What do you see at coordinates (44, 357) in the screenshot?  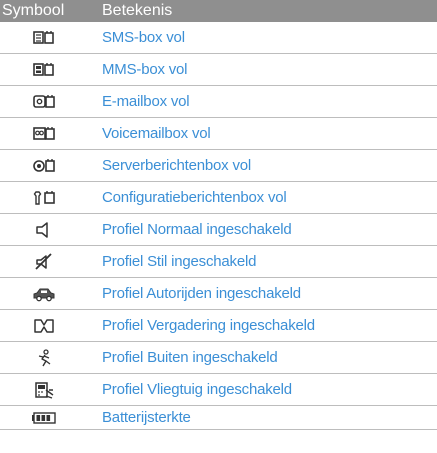 I see `profile-outdoor-icon` at bounding box center [44, 357].